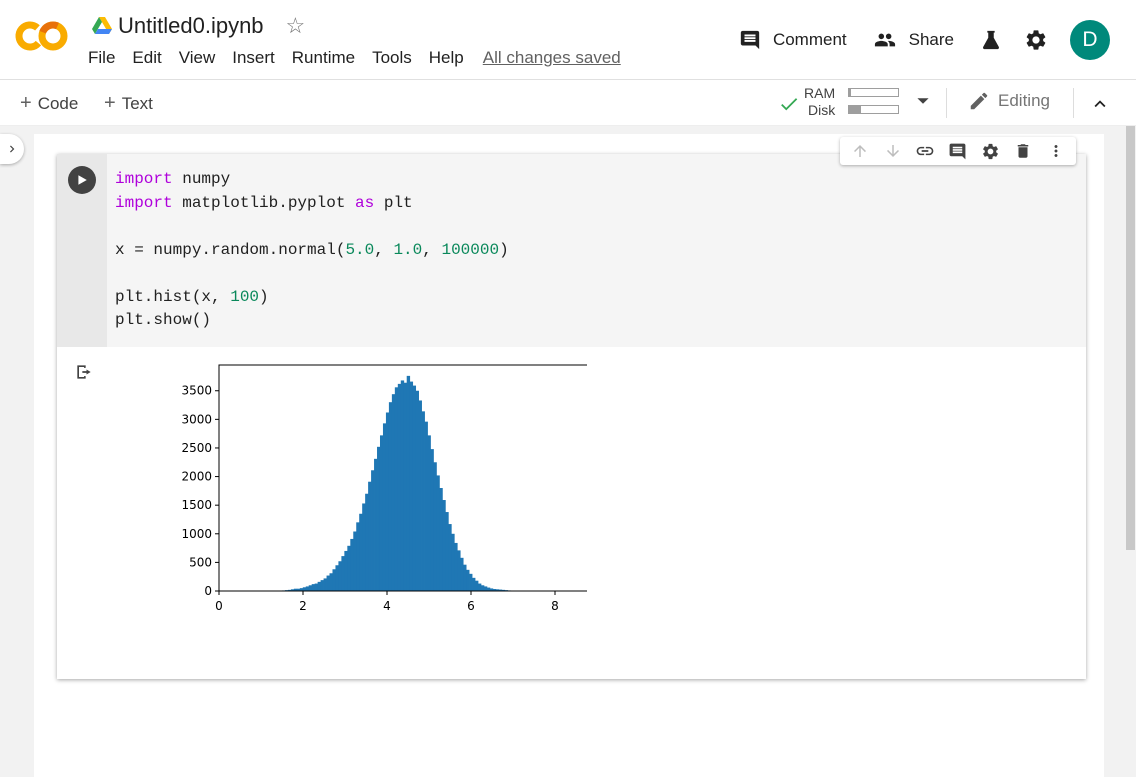 This screenshot has width=1136, height=777. I want to click on editing-mode-button: Editing, so click(1009, 101).